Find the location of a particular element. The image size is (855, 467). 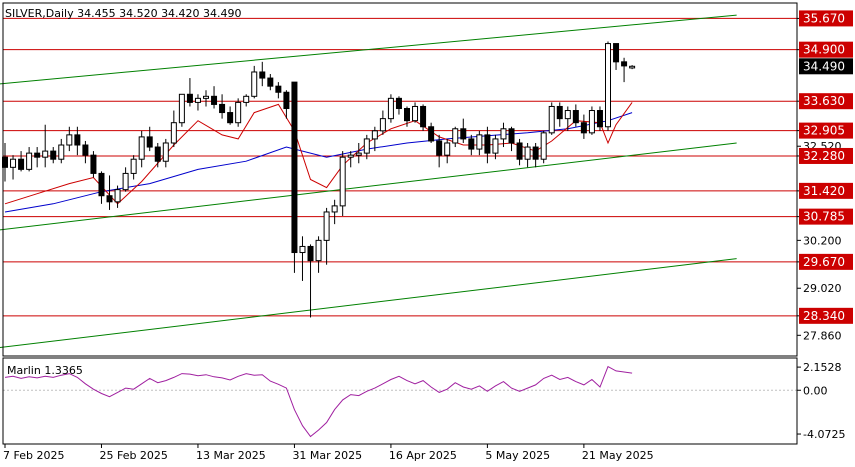

time-tick-label: 13 Mar 2025 is located at coordinates (231, 455).